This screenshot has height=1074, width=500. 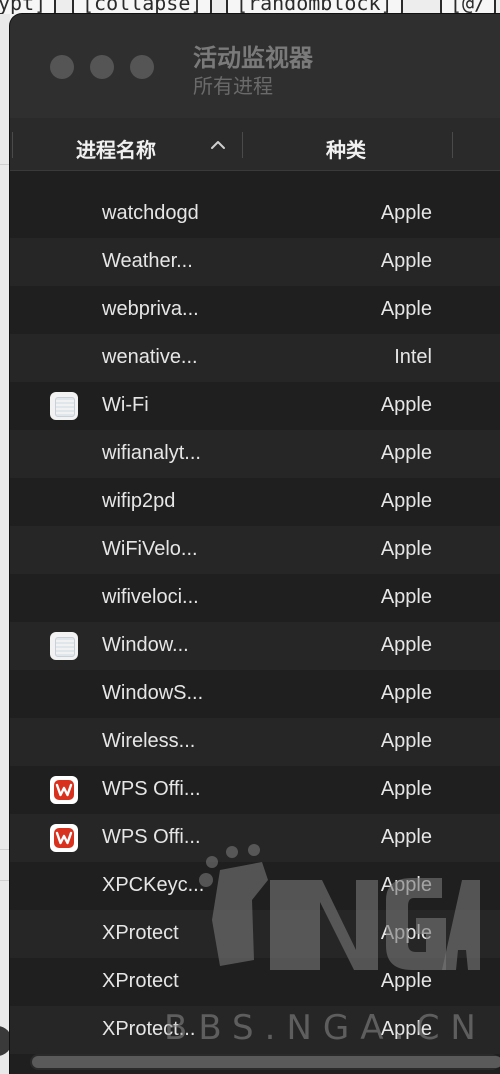 What do you see at coordinates (468, 7) in the screenshot?
I see `background-tag: [@/` at bounding box center [468, 7].